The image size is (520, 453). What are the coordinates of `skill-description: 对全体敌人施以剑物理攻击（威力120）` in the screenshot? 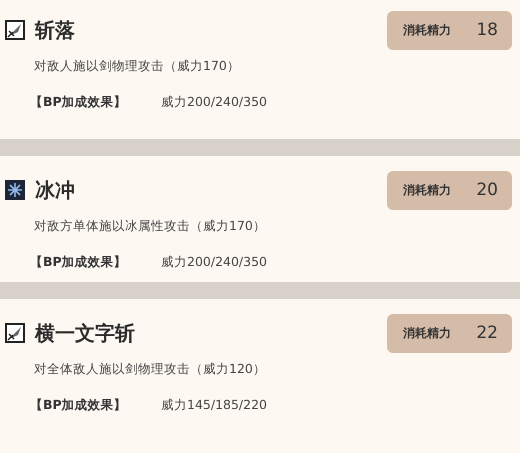 It's located at (150, 369).